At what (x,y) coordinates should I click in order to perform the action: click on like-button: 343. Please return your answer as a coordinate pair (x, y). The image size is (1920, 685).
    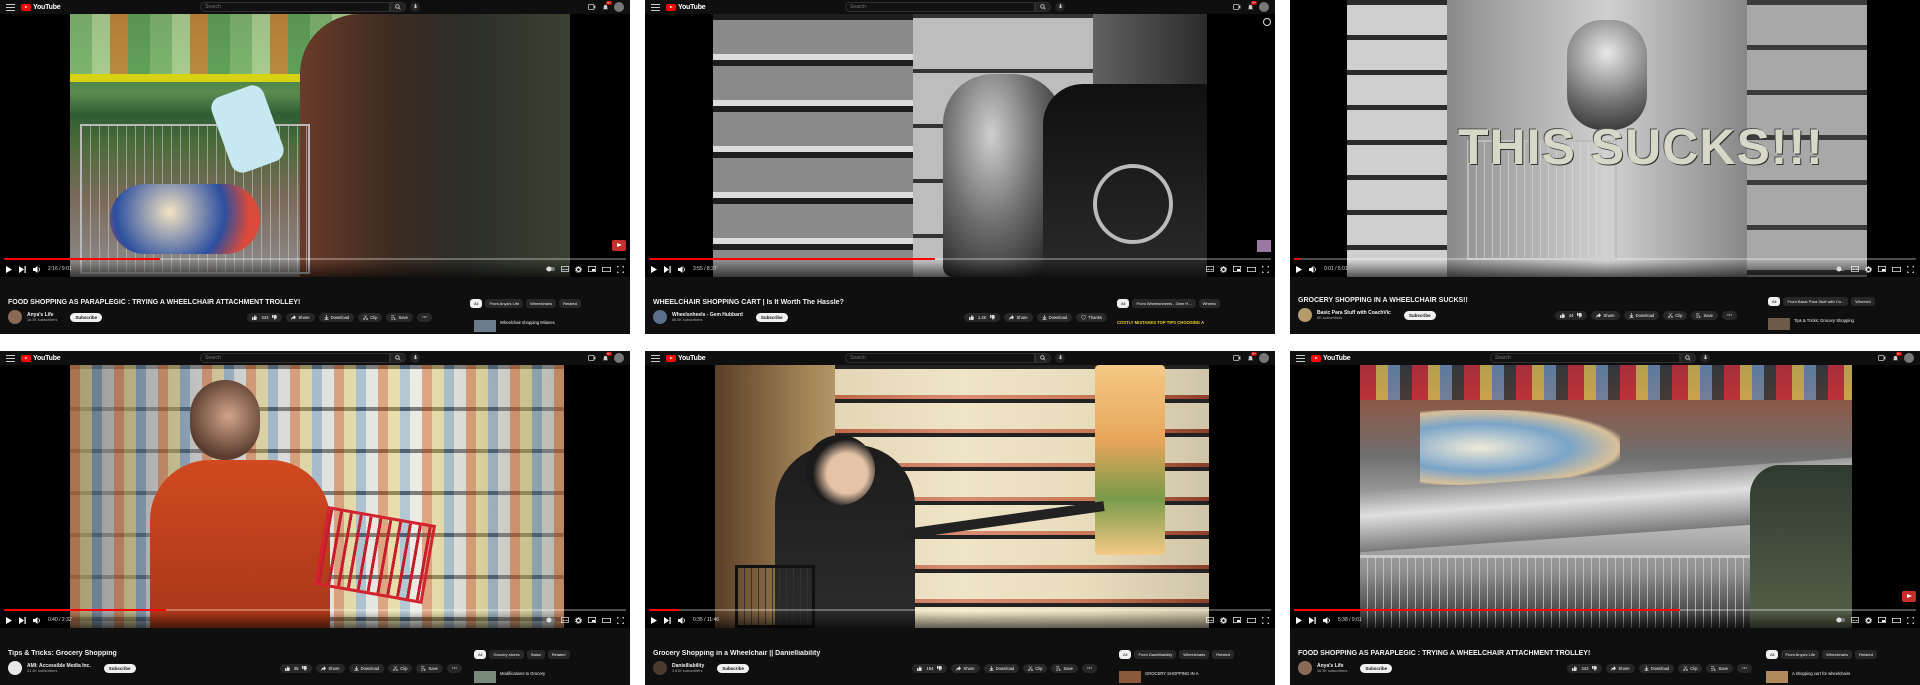
    Looking at the image, I should click on (1585, 668).